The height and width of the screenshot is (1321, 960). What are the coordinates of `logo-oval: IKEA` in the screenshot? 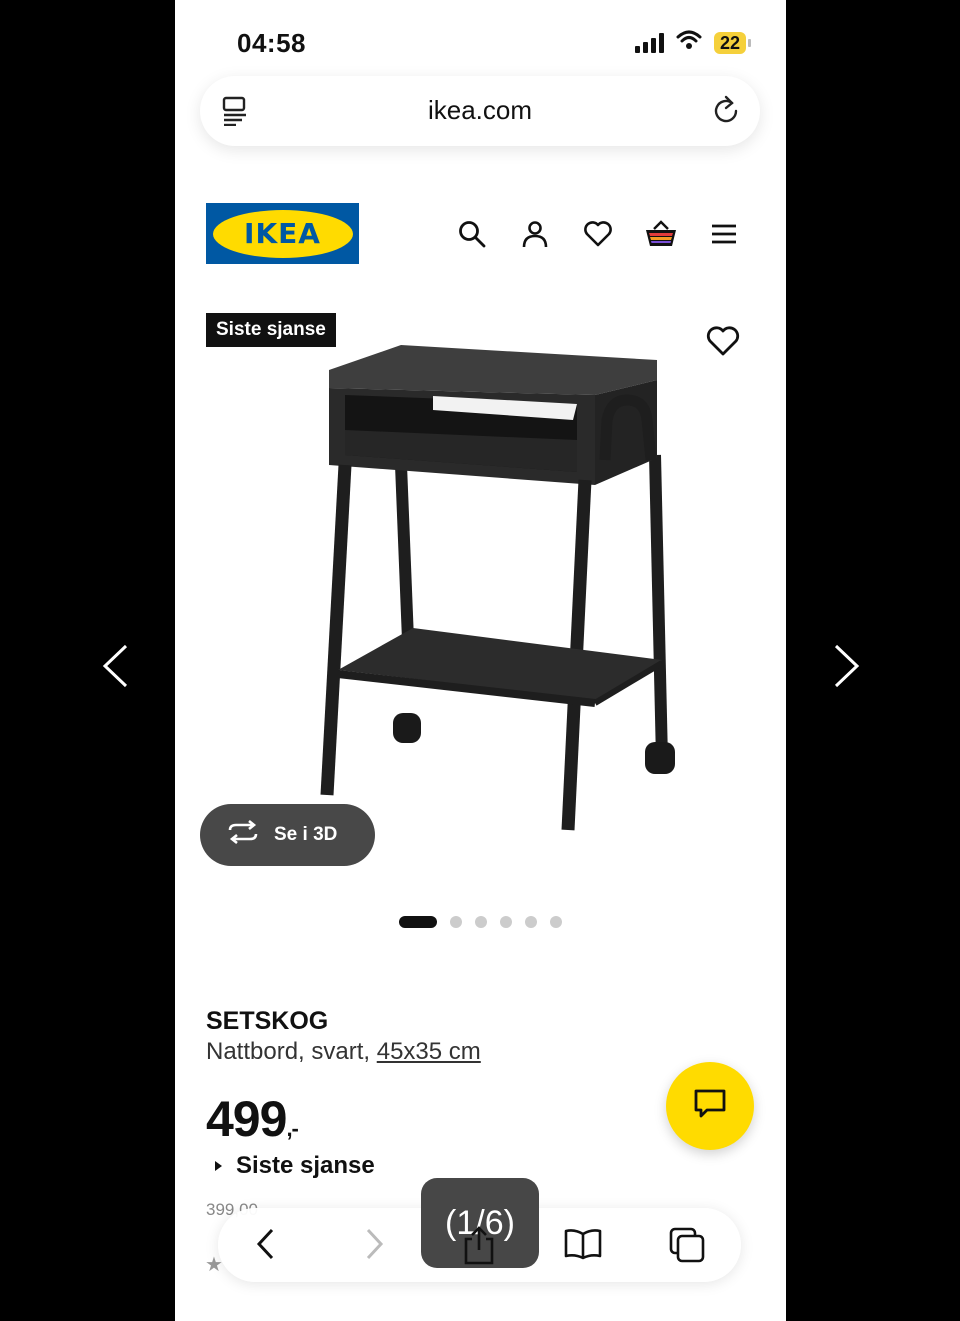 It's located at (282, 233).